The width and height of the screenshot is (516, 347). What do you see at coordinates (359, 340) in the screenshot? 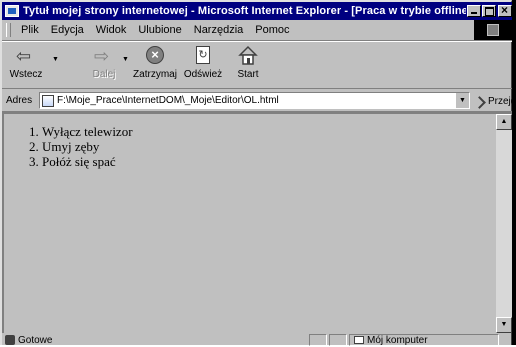
I see `computer-icon` at bounding box center [359, 340].